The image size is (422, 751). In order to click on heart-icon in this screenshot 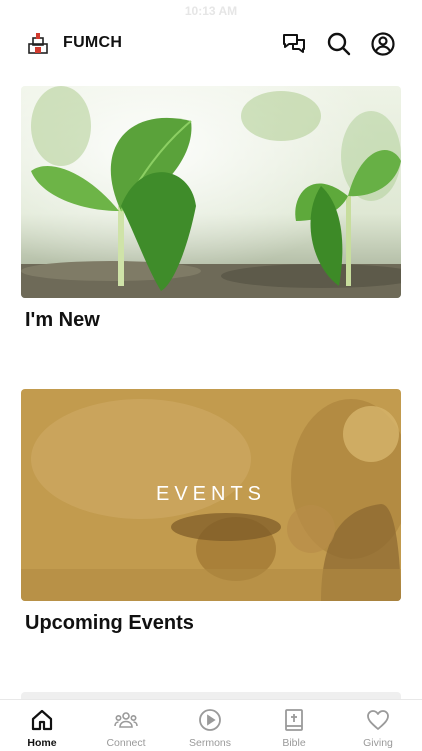, I will do `click(378, 720)`.